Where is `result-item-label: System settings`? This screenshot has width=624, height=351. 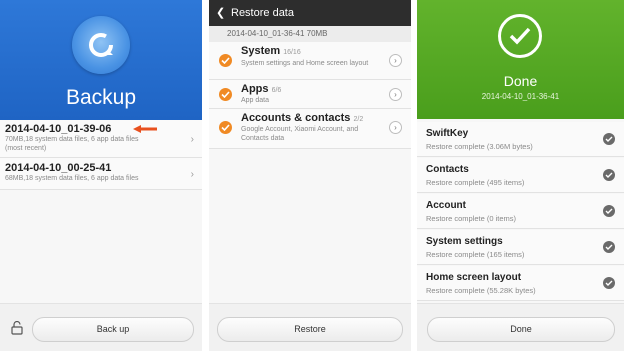 result-item-label: System settings is located at coordinates (464, 241).